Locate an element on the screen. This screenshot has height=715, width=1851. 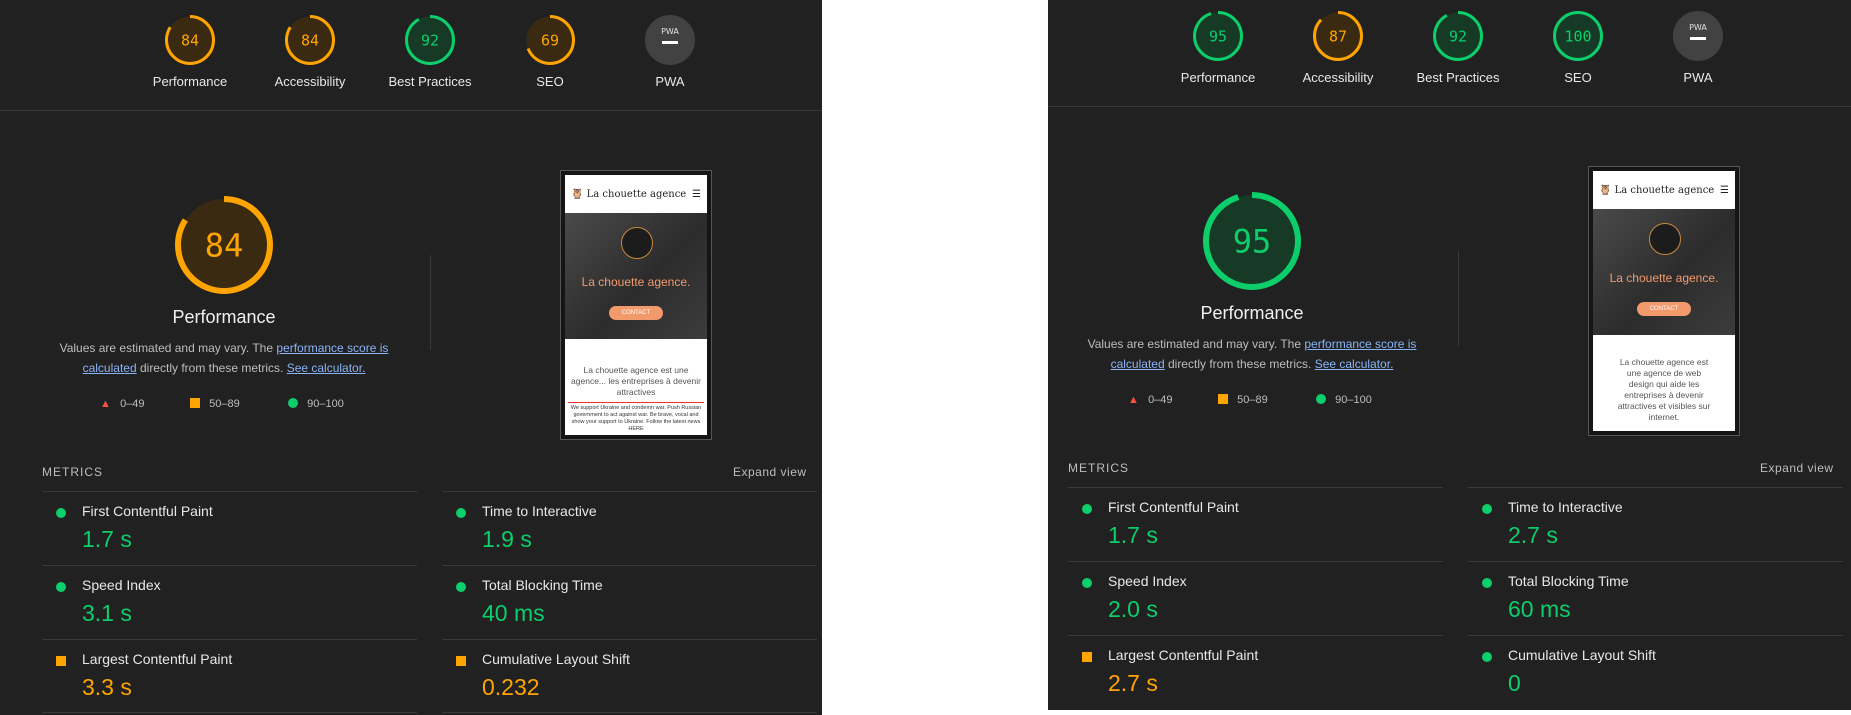
gauge-accessibility: 87 Accessibility is located at coordinates (1338, 47).